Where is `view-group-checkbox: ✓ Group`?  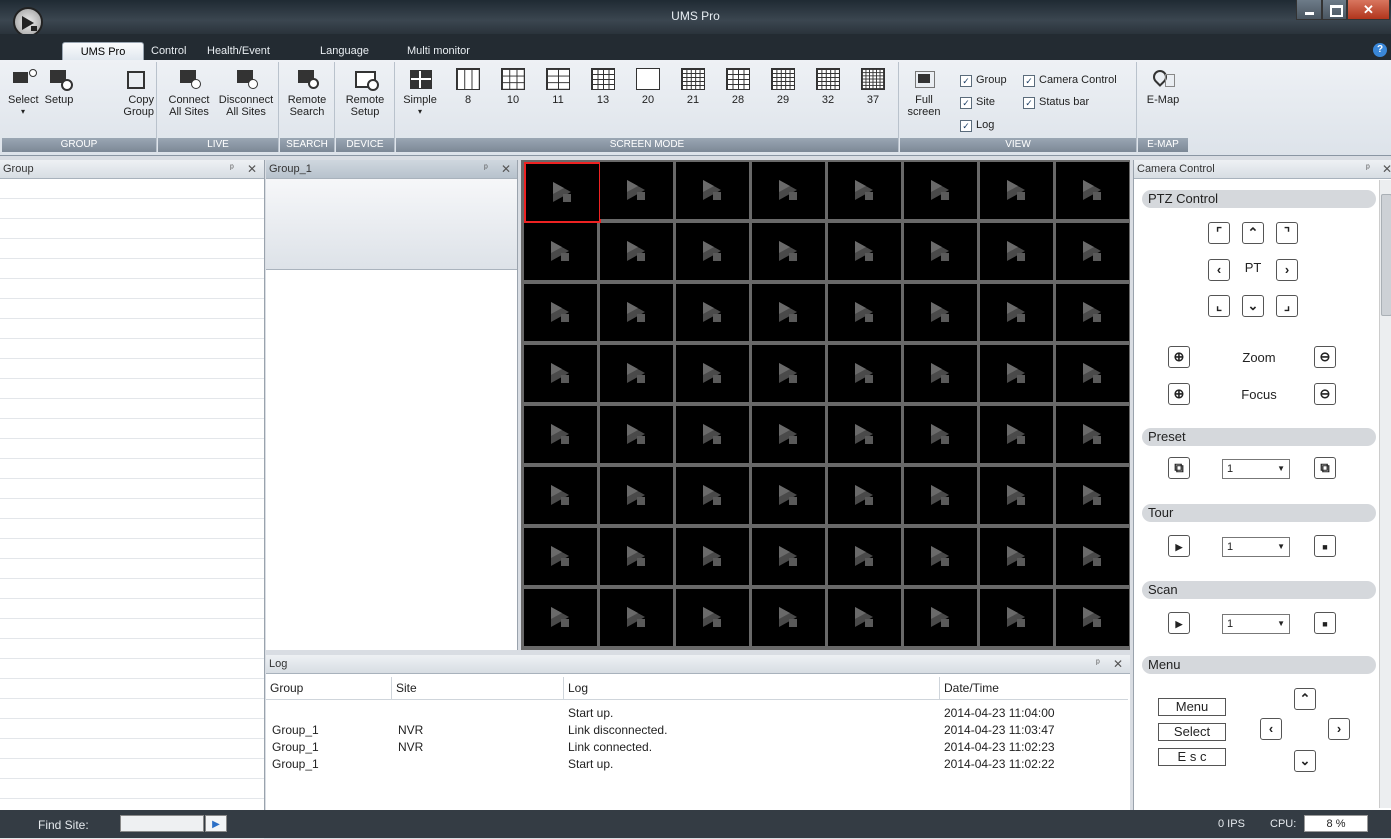 view-group-checkbox: ✓ Group is located at coordinates (983, 80).